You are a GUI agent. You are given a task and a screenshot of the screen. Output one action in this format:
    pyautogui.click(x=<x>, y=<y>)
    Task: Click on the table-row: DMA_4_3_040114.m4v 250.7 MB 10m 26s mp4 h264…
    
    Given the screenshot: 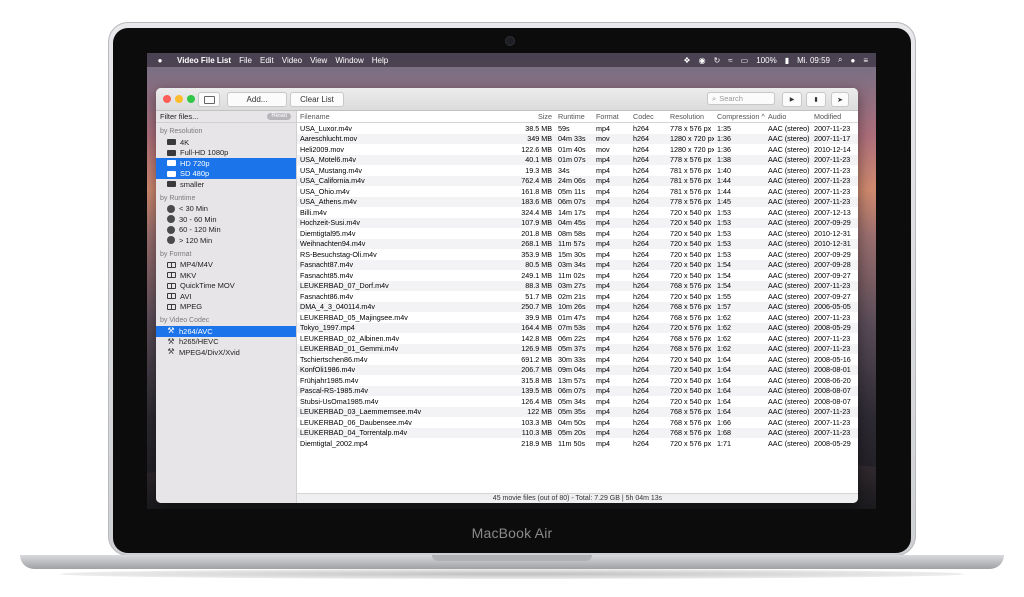 What is the action you would take?
    pyautogui.click(x=577, y=306)
    